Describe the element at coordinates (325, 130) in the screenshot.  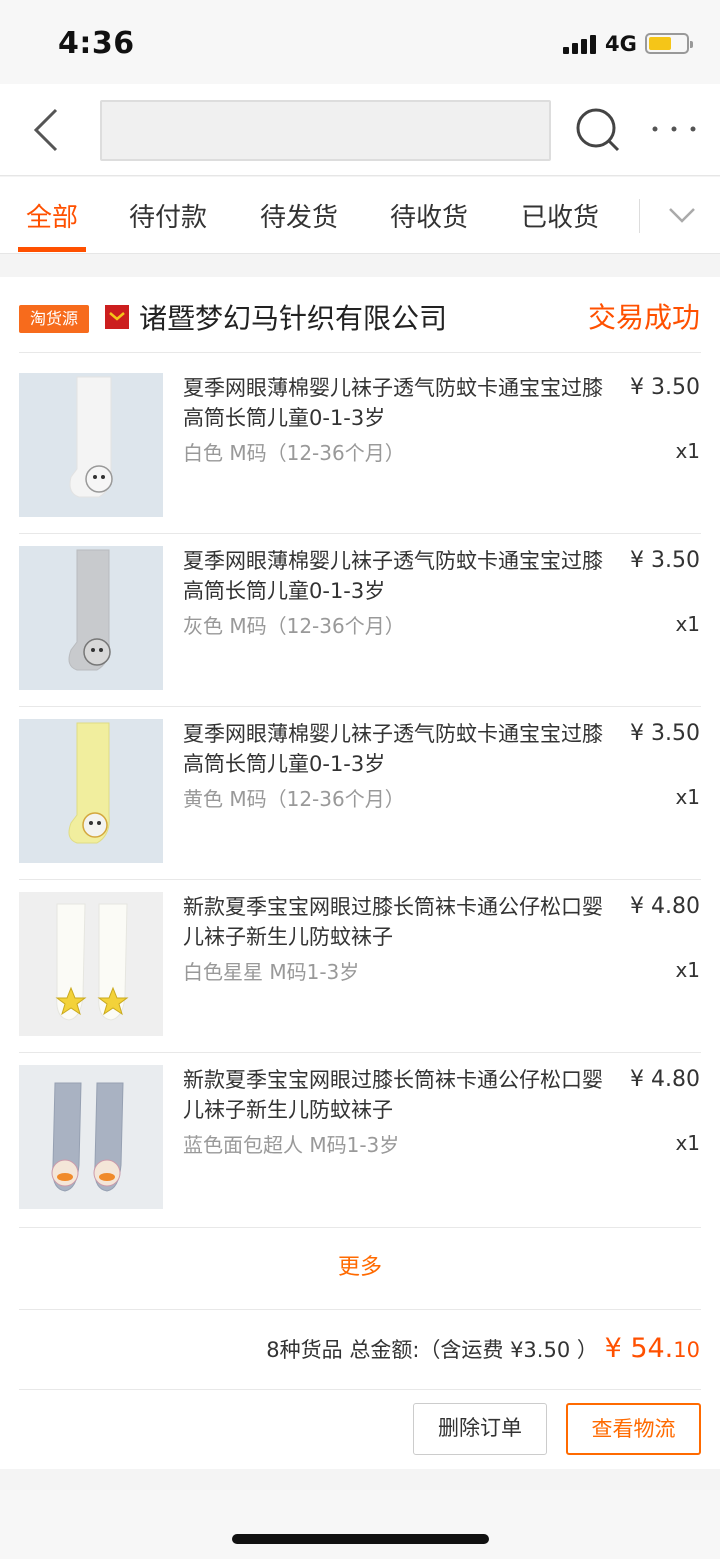
I see `search-input` at that location.